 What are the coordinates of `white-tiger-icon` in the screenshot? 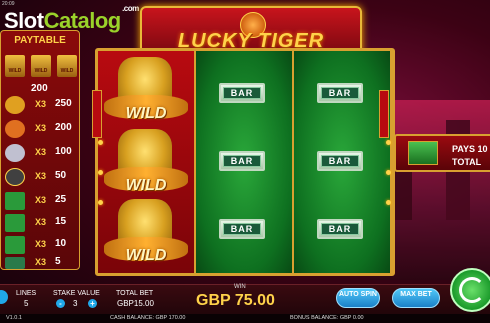 It's located at (15, 153).